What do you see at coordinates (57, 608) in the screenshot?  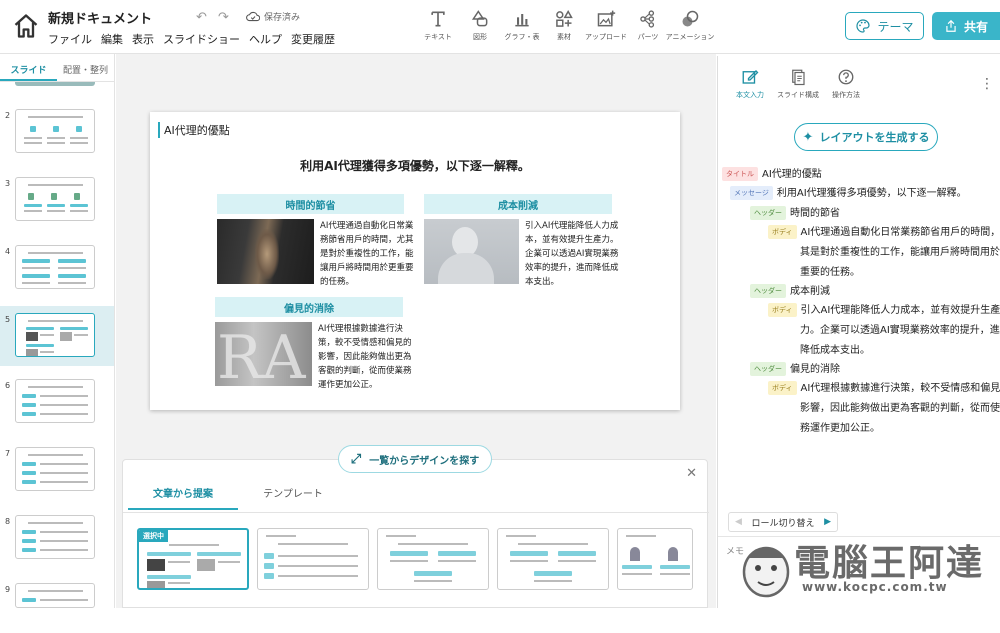 I see `slide-thumbnail-9: 9` at bounding box center [57, 608].